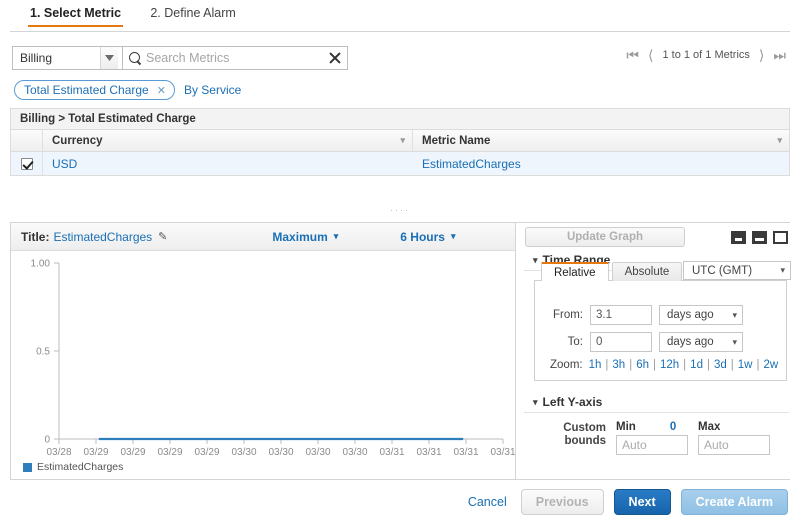  I want to click on statistic-dropdown: Maximum ▾, so click(305, 237).